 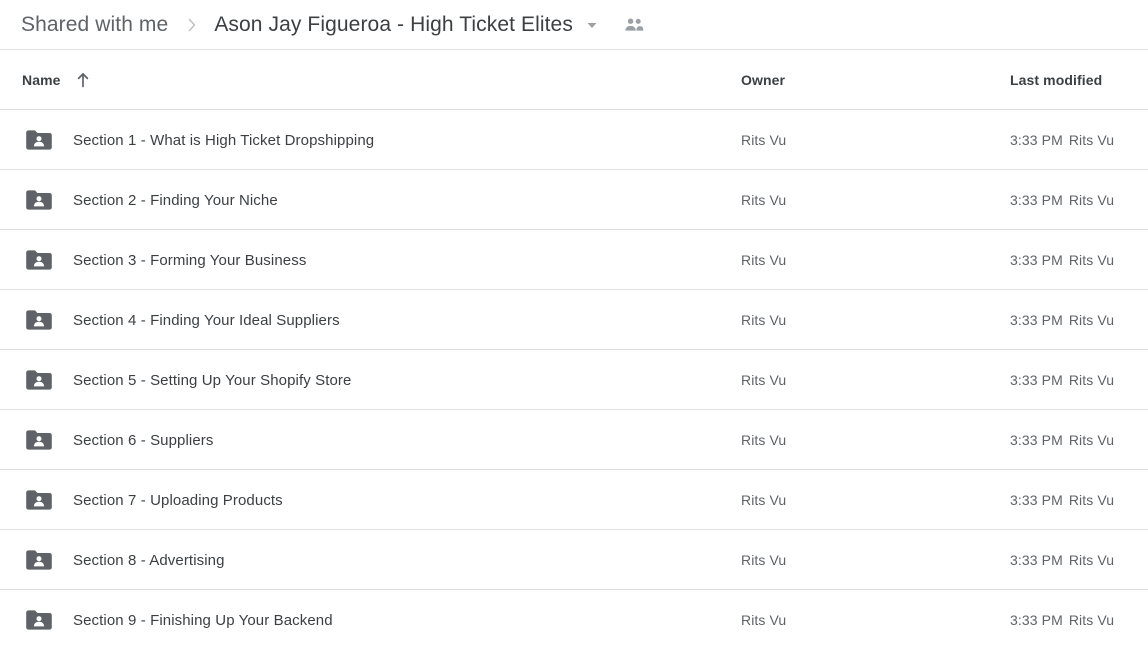 What do you see at coordinates (592, 25) in the screenshot?
I see `chevron-down-icon` at bounding box center [592, 25].